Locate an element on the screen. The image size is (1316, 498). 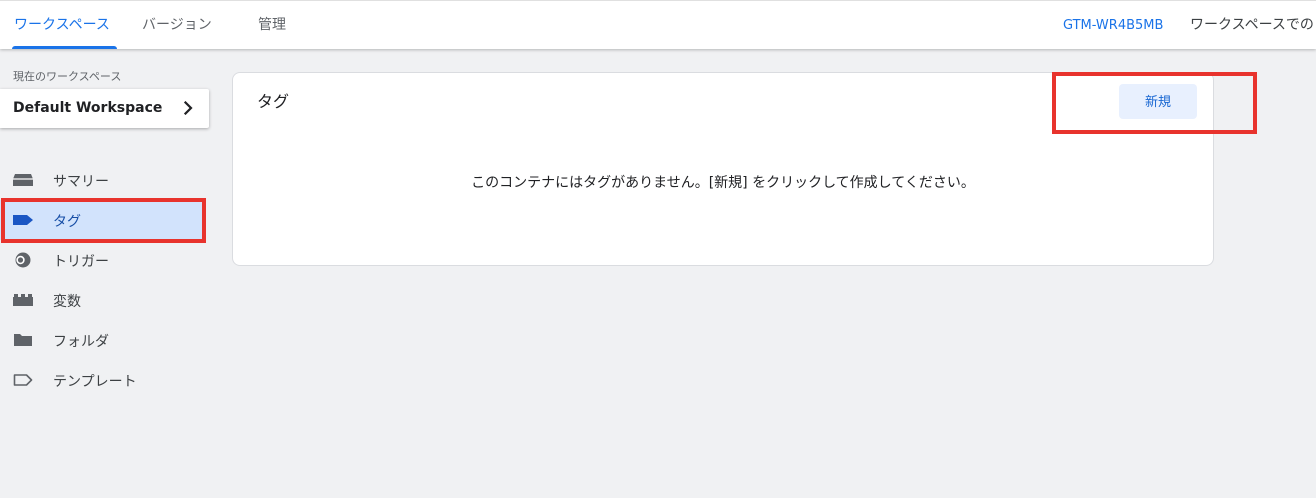
sidebar-item-label: タグ is located at coordinates (67, 222).